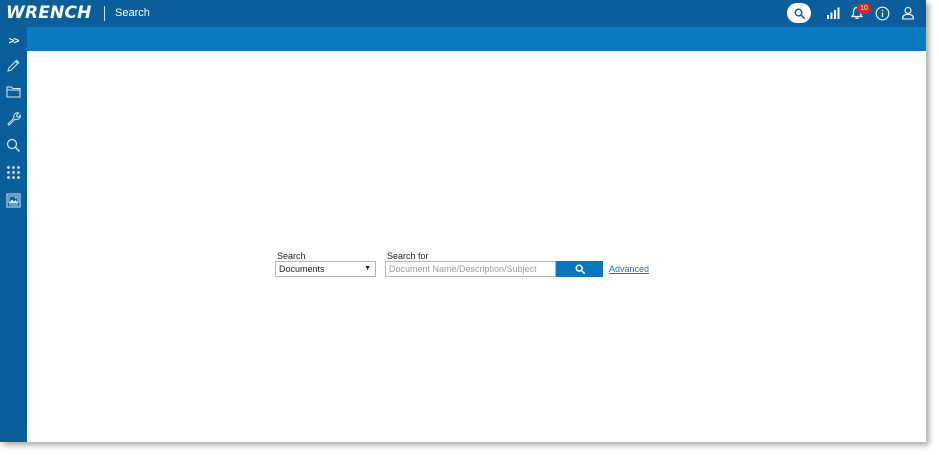 This screenshot has height=455, width=939. I want to click on sidebar-item-edit, so click(13, 65).